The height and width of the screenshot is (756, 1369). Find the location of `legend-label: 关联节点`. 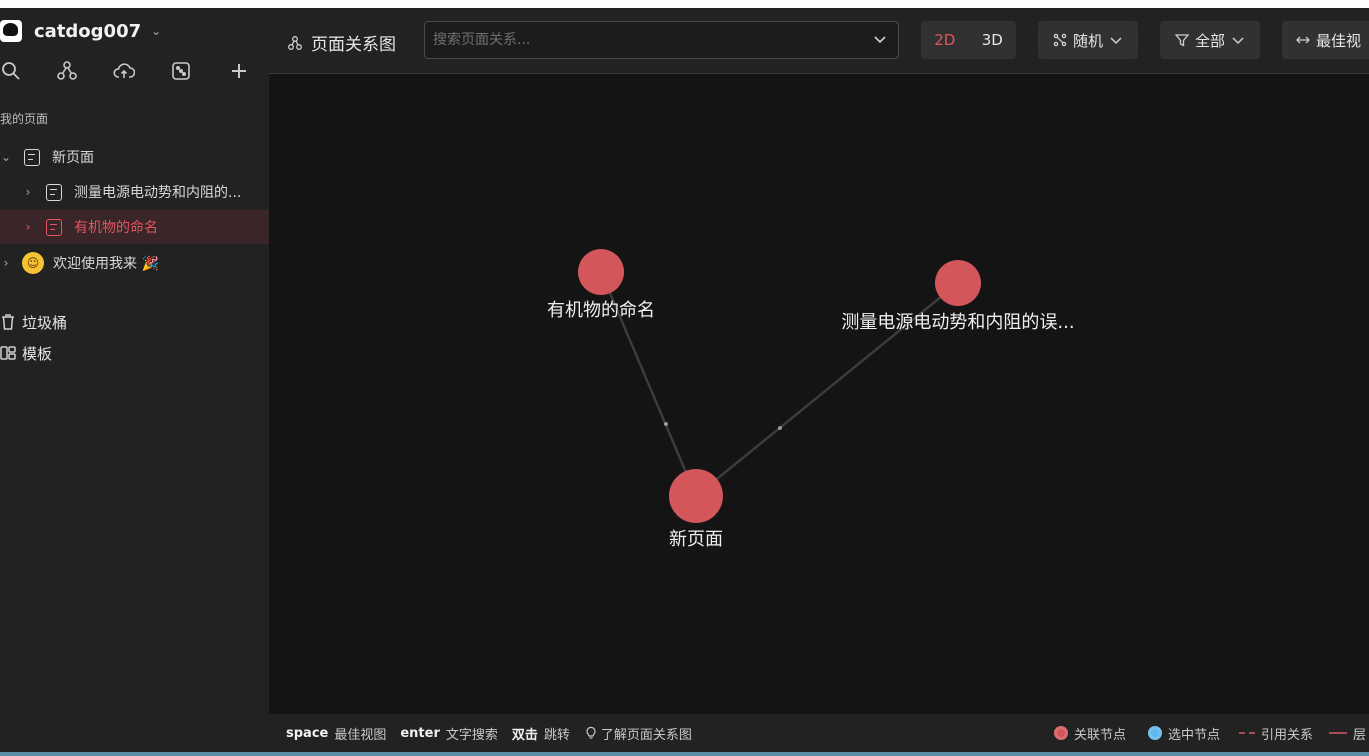

legend-label: 关联节点 is located at coordinates (1100, 735).